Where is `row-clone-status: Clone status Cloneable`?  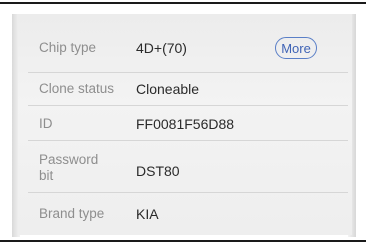
row-clone-status: Clone status Cloneable is located at coordinates (185, 88).